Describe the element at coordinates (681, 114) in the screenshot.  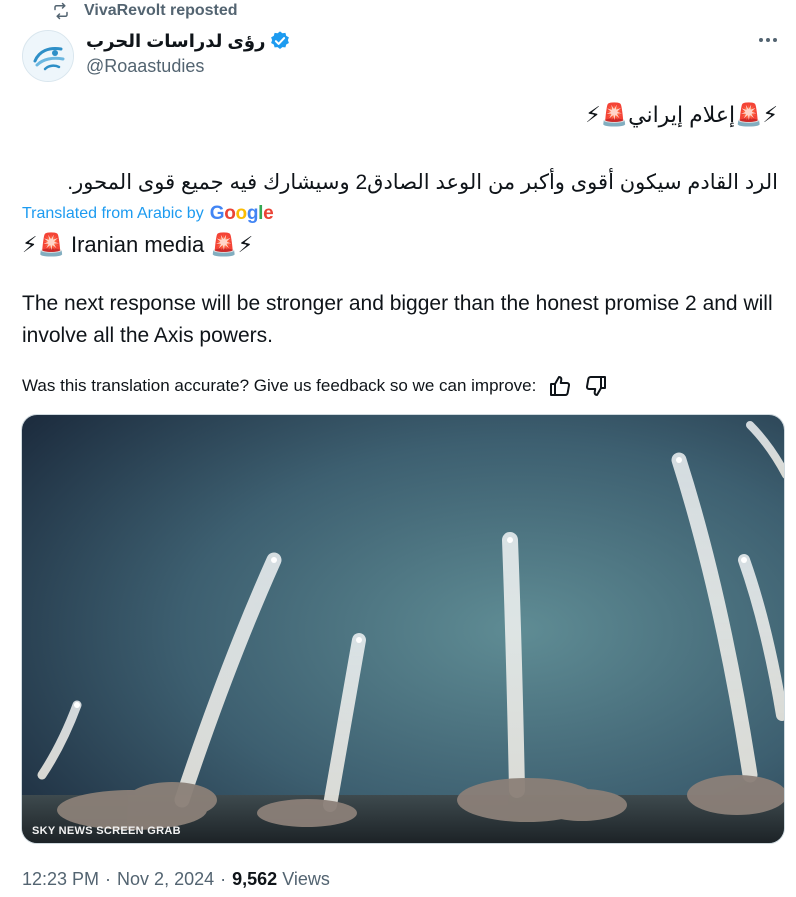
I see `arabic-title: ⚡🚨إعلام إيراني🚨⚡` at that location.